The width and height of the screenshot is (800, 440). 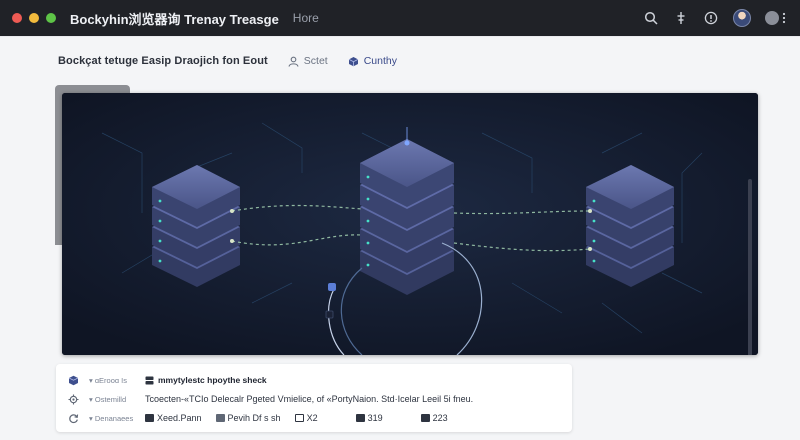 I want to click on window-controls, so click(x=34, y=18).